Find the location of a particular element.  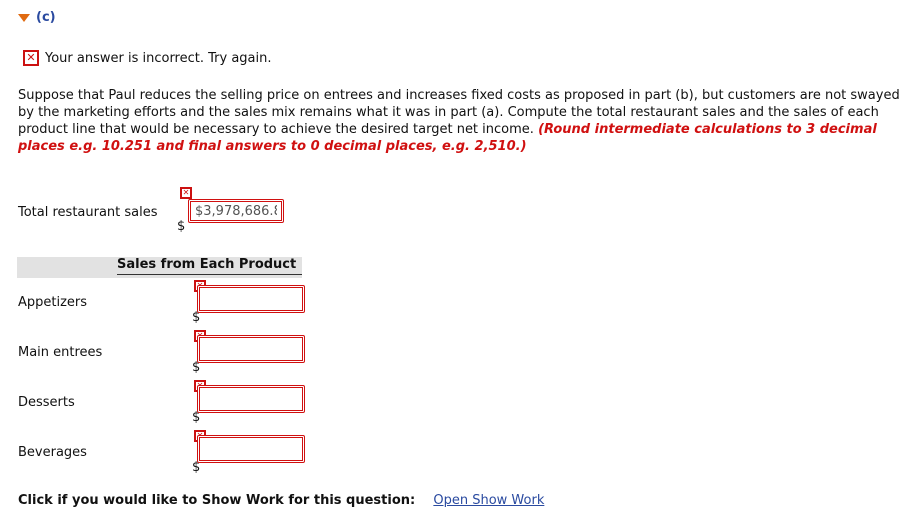

row-label-appetizers: Appetizers is located at coordinates (53, 302).